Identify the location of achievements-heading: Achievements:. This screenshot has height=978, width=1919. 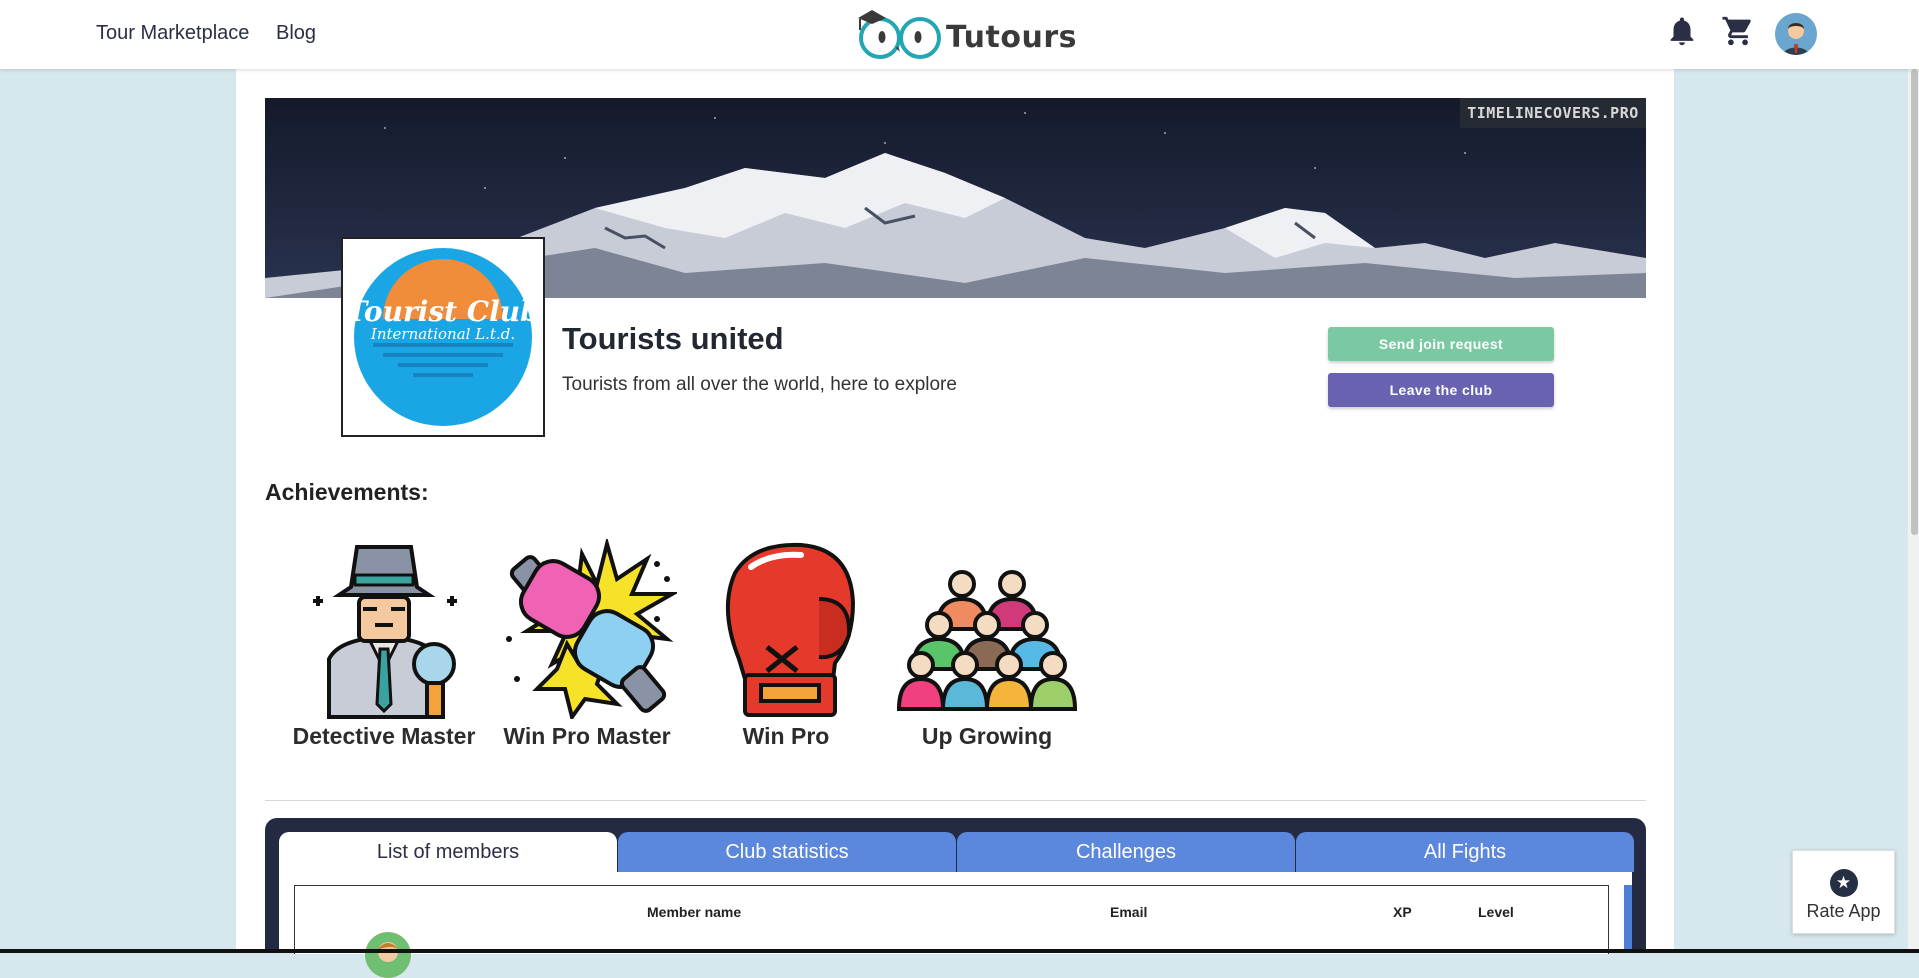
(347, 492).